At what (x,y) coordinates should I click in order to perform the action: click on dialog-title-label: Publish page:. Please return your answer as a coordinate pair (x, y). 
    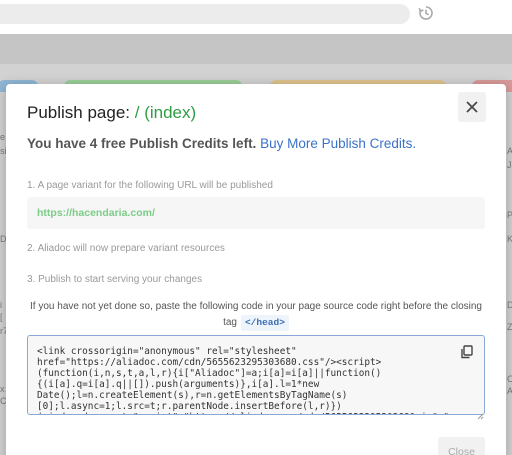
    Looking at the image, I should click on (79, 112).